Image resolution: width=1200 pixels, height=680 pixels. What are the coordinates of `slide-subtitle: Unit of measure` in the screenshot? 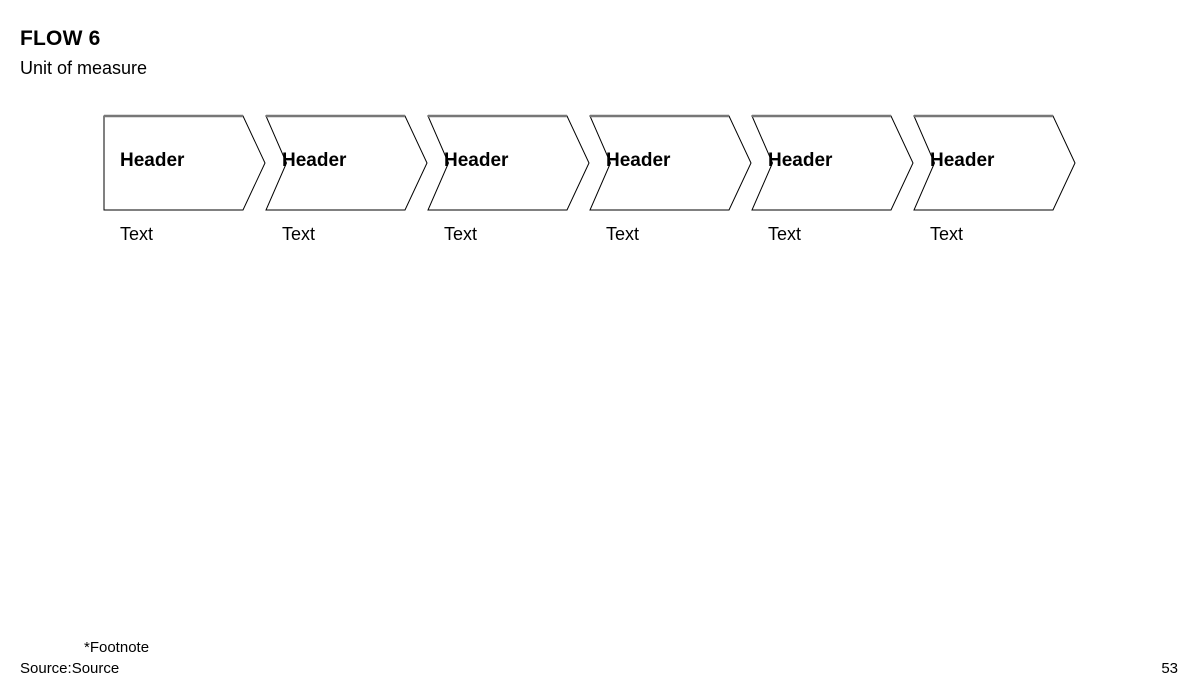 It's located at (84, 68).